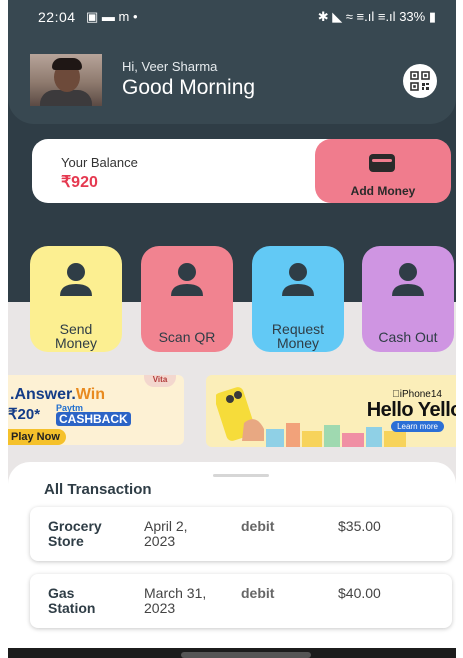 The height and width of the screenshot is (658, 463). Describe the element at coordinates (432, 16) in the screenshot. I see `battery-icon: ▮` at that location.